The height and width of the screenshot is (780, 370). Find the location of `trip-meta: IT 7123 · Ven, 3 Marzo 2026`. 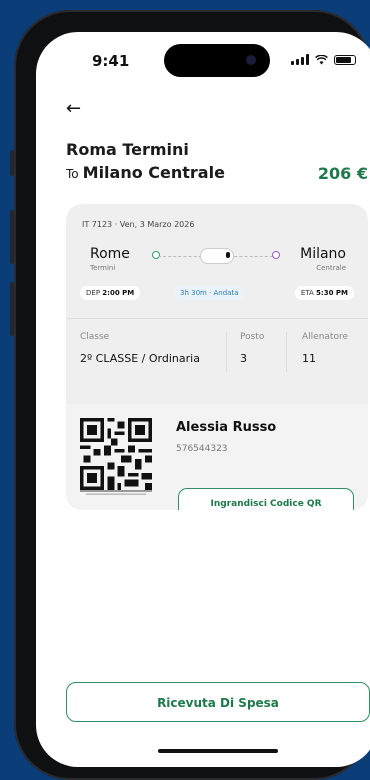

trip-meta: IT 7123 · Ven, 3 Marzo 2026 is located at coordinates (138, 224).